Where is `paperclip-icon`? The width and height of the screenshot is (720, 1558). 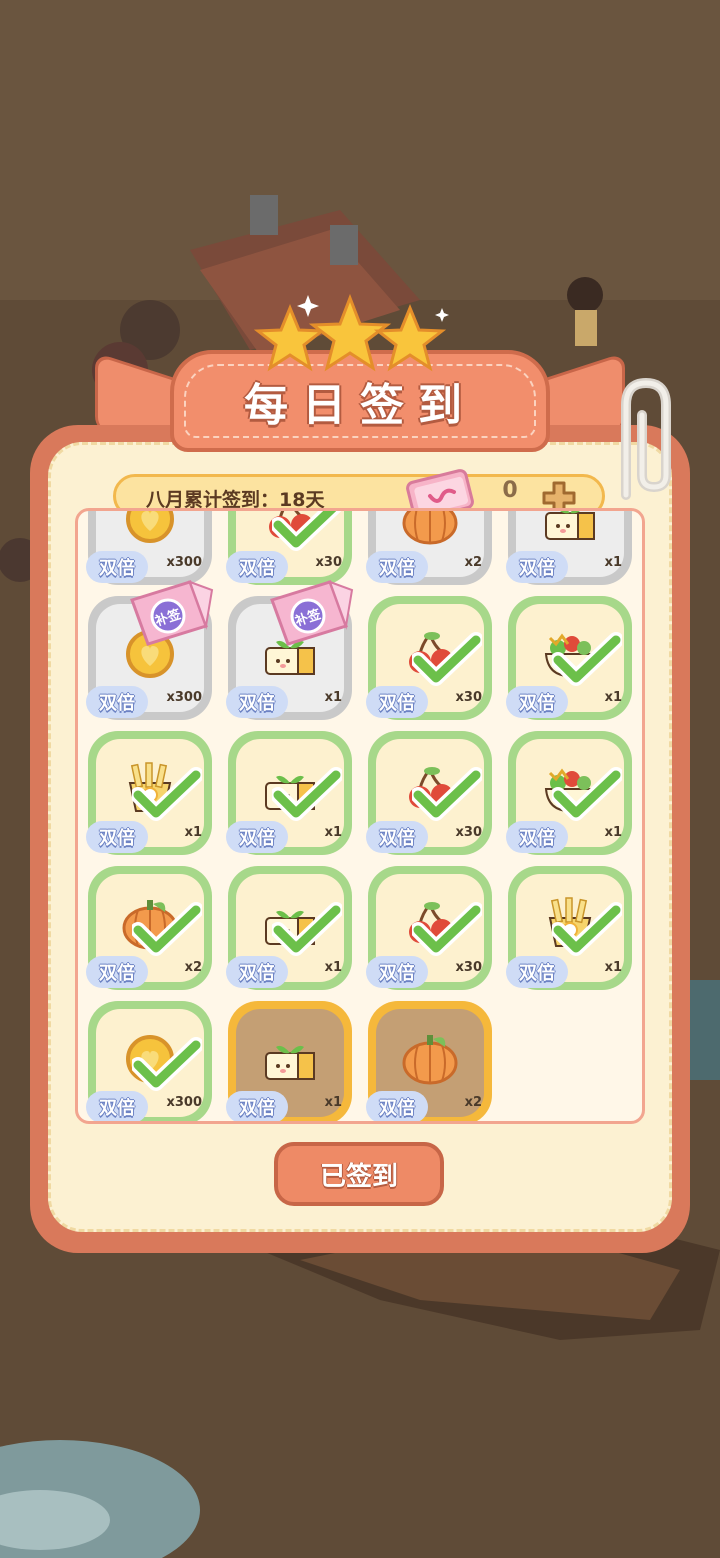
paperclip-icon is located at coordinates (646, 438).